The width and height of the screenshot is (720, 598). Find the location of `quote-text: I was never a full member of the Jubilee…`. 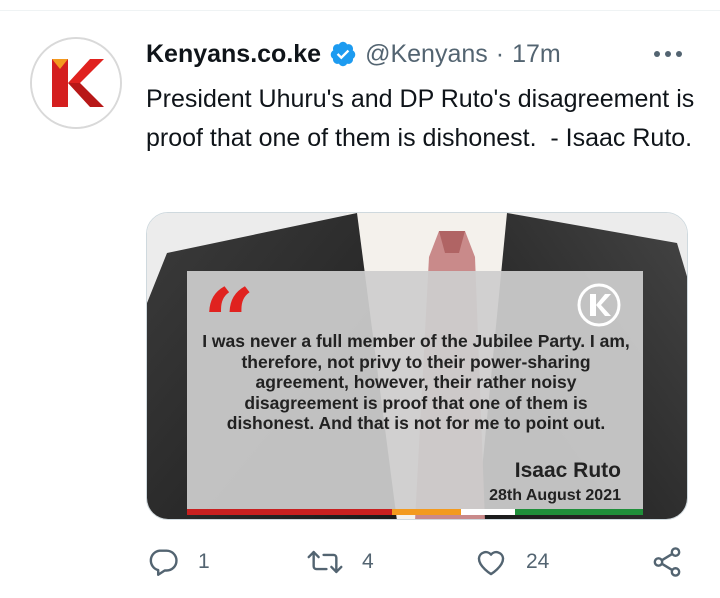

quote-text: I was never a full member of the Jubilee… is located at coordinates (416, 382).